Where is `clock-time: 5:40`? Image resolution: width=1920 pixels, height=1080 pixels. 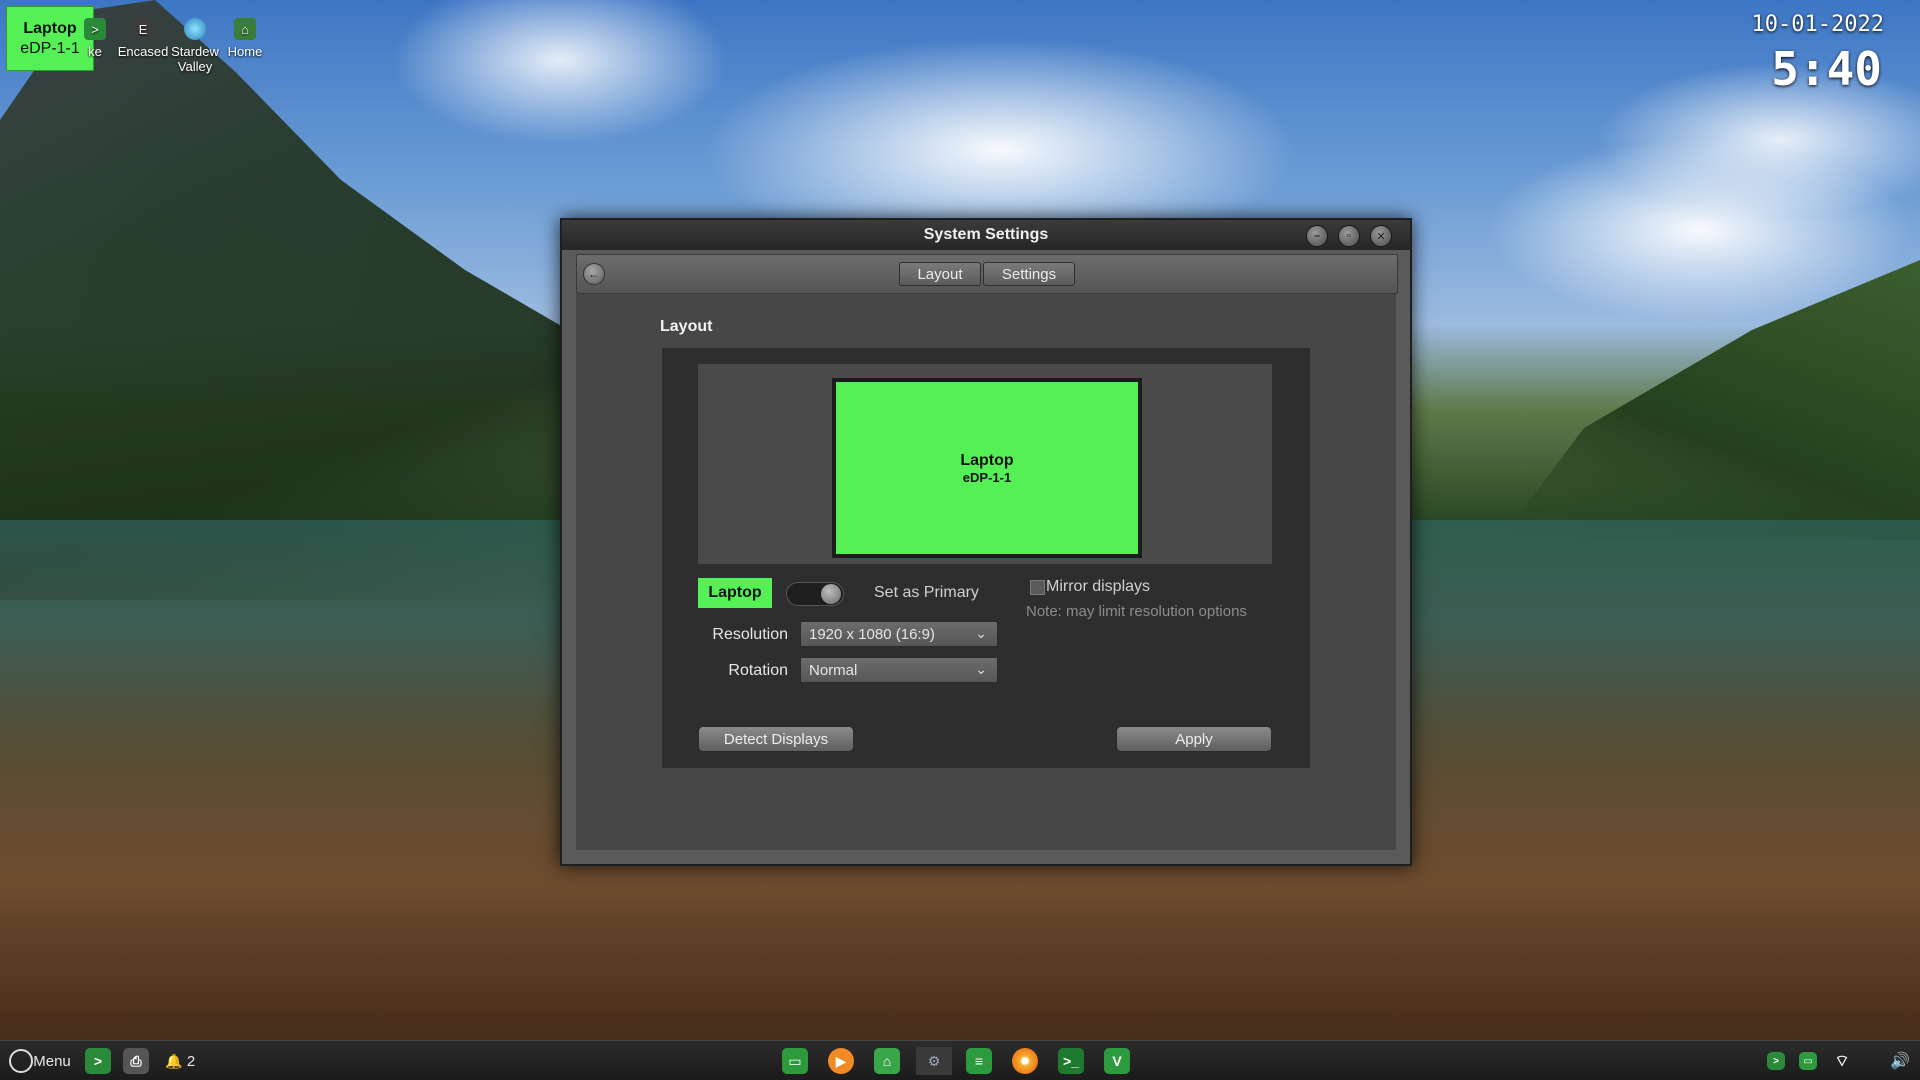 clock-time: 5:40 is located at coordinates (1826, 69).